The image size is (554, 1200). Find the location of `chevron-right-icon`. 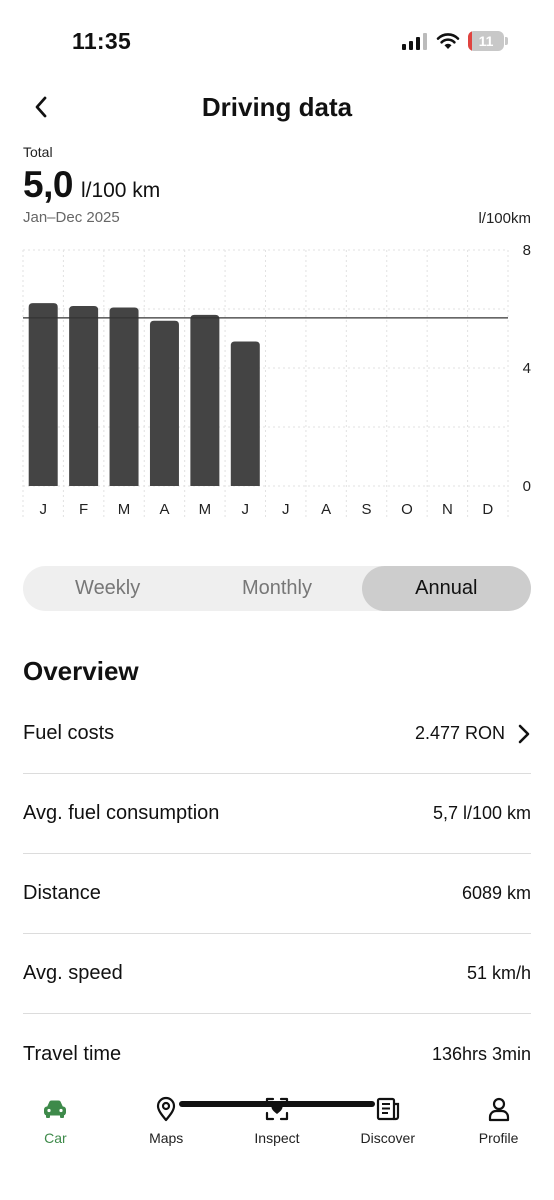

chevron-right-icon is located at coordinates (524, 733).